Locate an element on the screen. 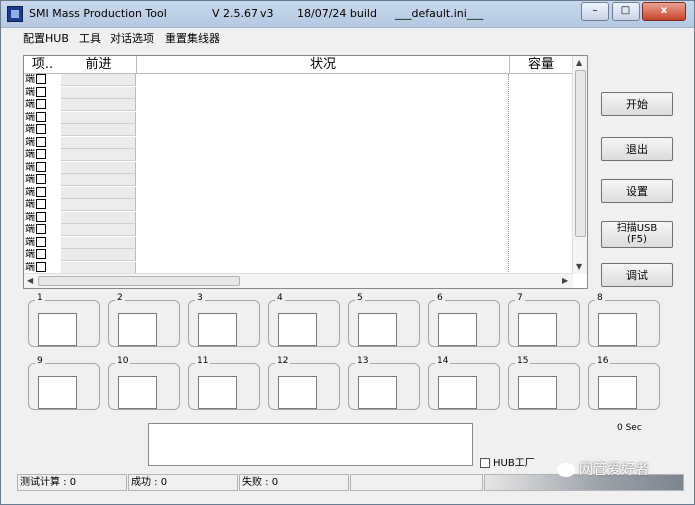 The height and width of the screenshot is (505, 695). port-number-label: 3 is located at coordinates (200, 298).